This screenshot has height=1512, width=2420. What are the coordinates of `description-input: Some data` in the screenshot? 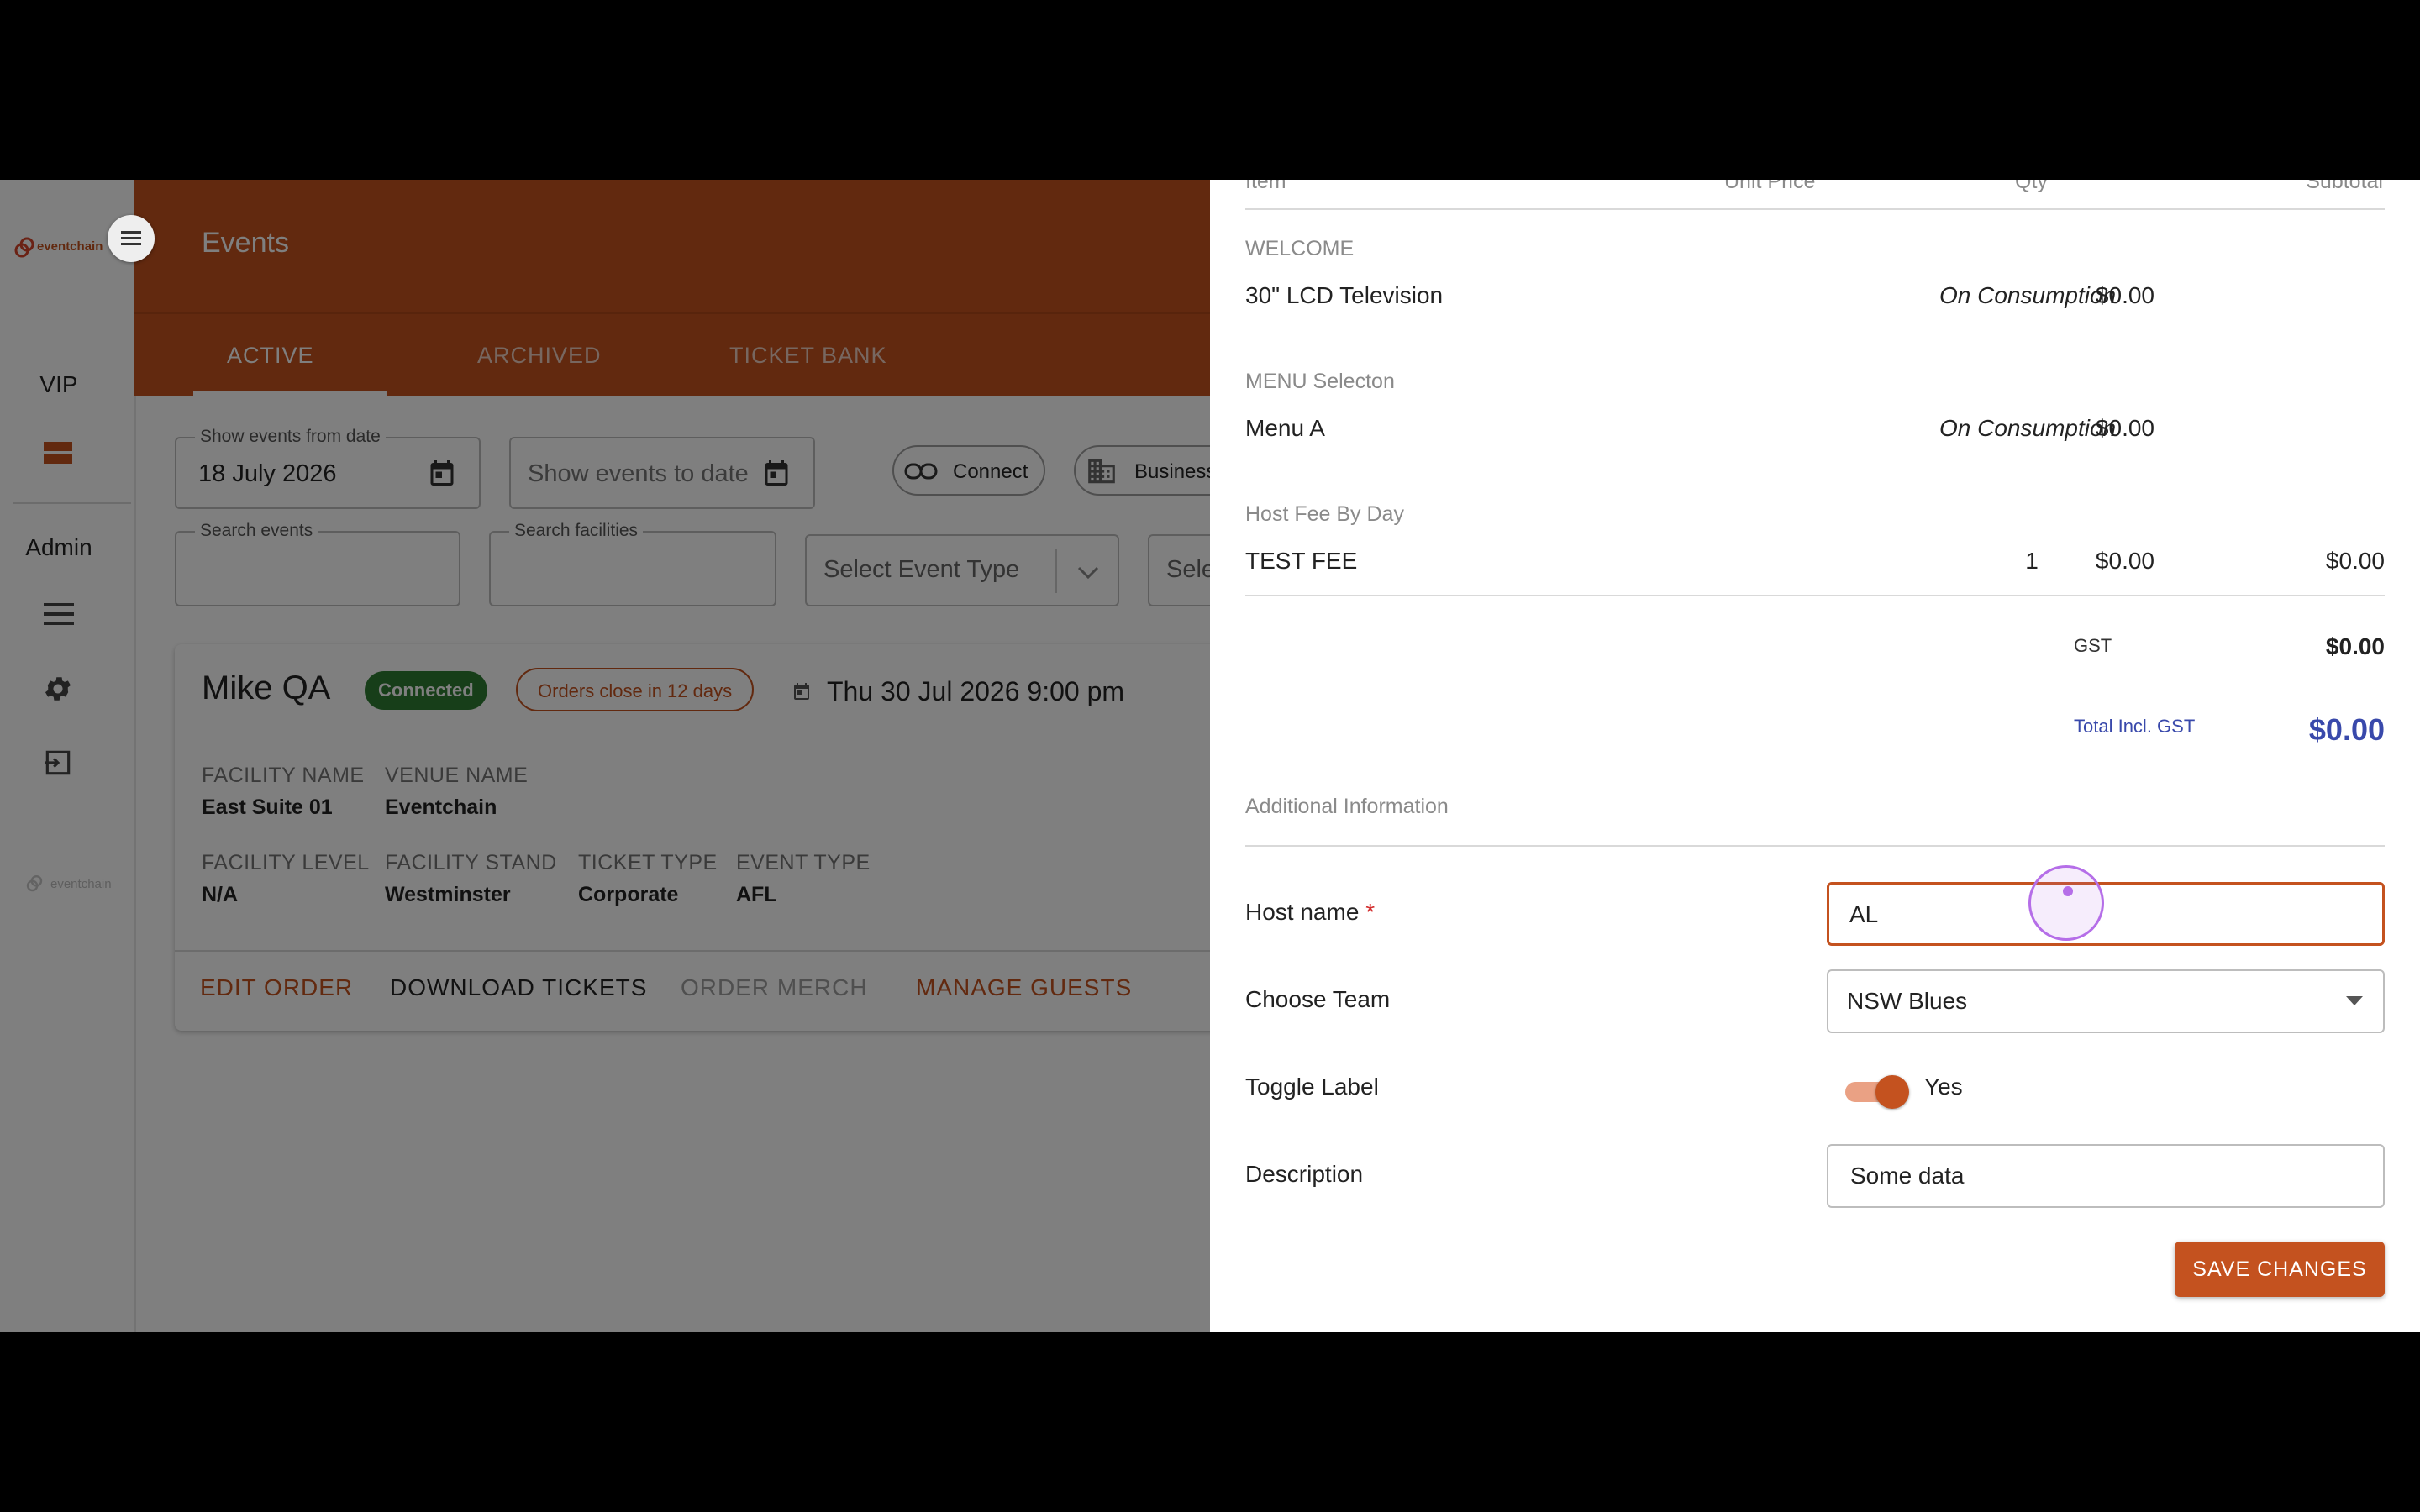 It's located at (2106, 1176).